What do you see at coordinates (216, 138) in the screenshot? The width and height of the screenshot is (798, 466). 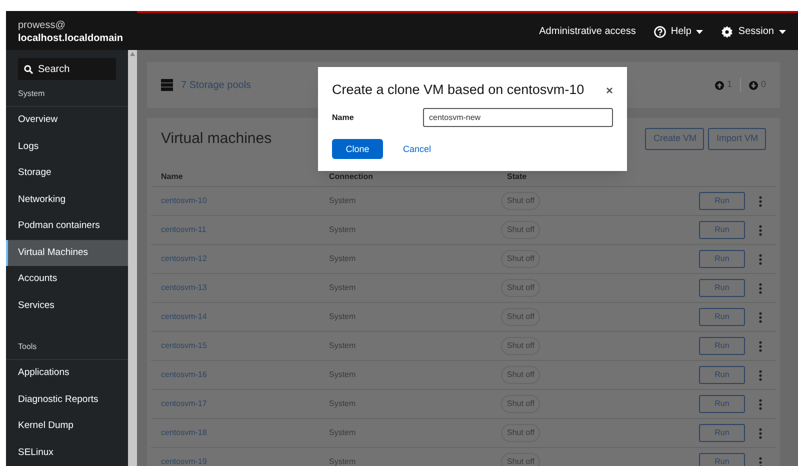 I see `card-title: Virtual machines` at bounding box center [216, 138].